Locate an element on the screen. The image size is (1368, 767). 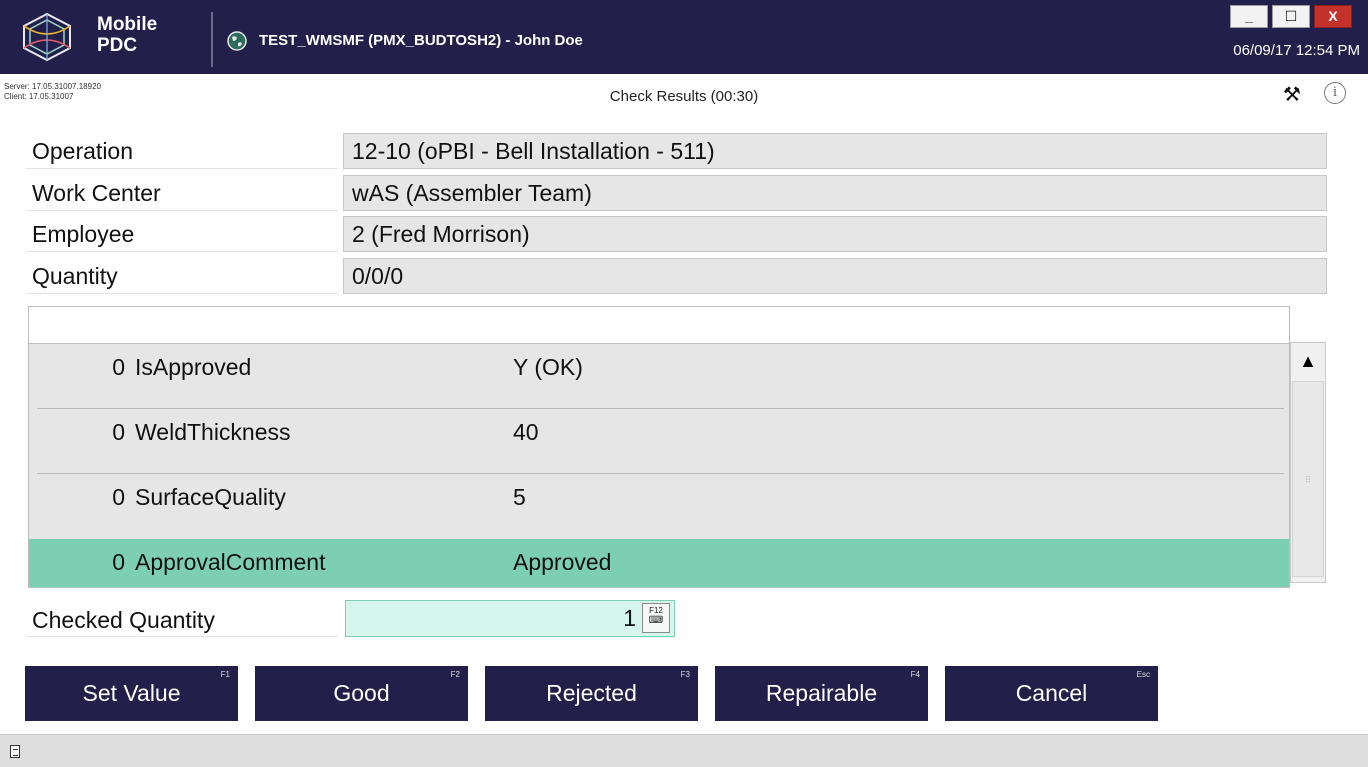
checked-quantity-input: 1 is located at coordinates (510, 618).